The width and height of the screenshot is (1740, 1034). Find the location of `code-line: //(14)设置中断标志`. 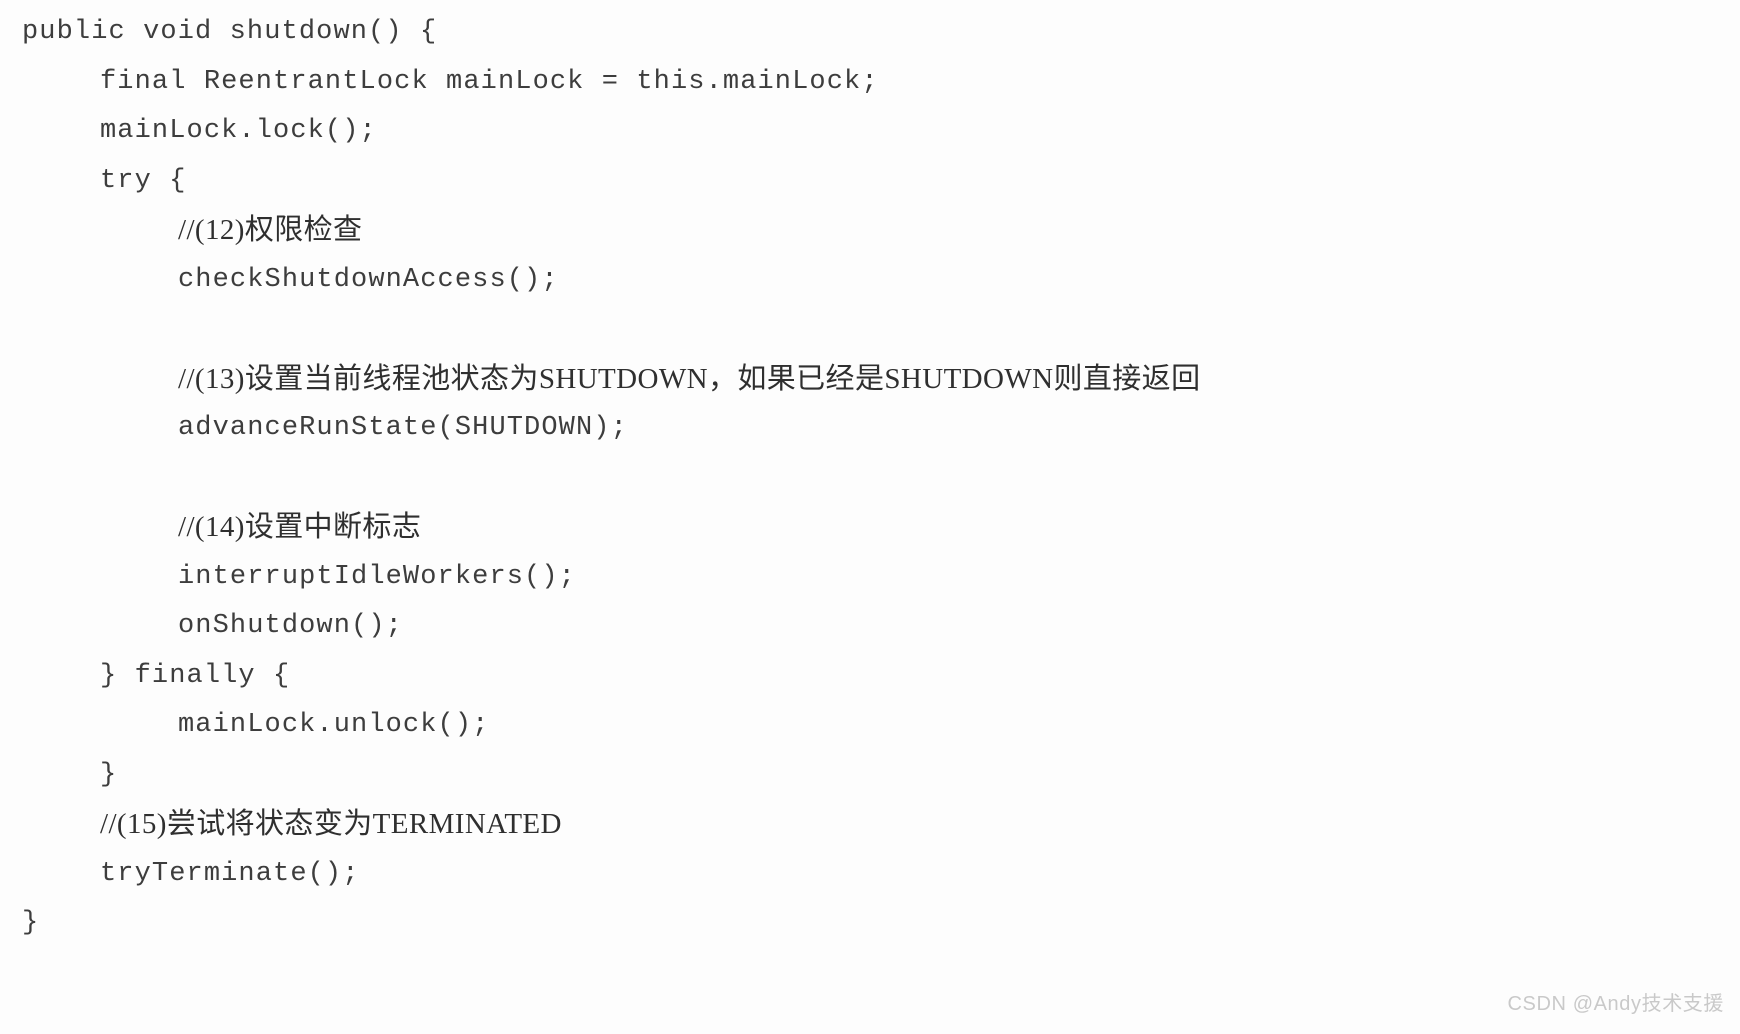

code-line: //(14)设置中断标志 is located at coordinates (300, 527).